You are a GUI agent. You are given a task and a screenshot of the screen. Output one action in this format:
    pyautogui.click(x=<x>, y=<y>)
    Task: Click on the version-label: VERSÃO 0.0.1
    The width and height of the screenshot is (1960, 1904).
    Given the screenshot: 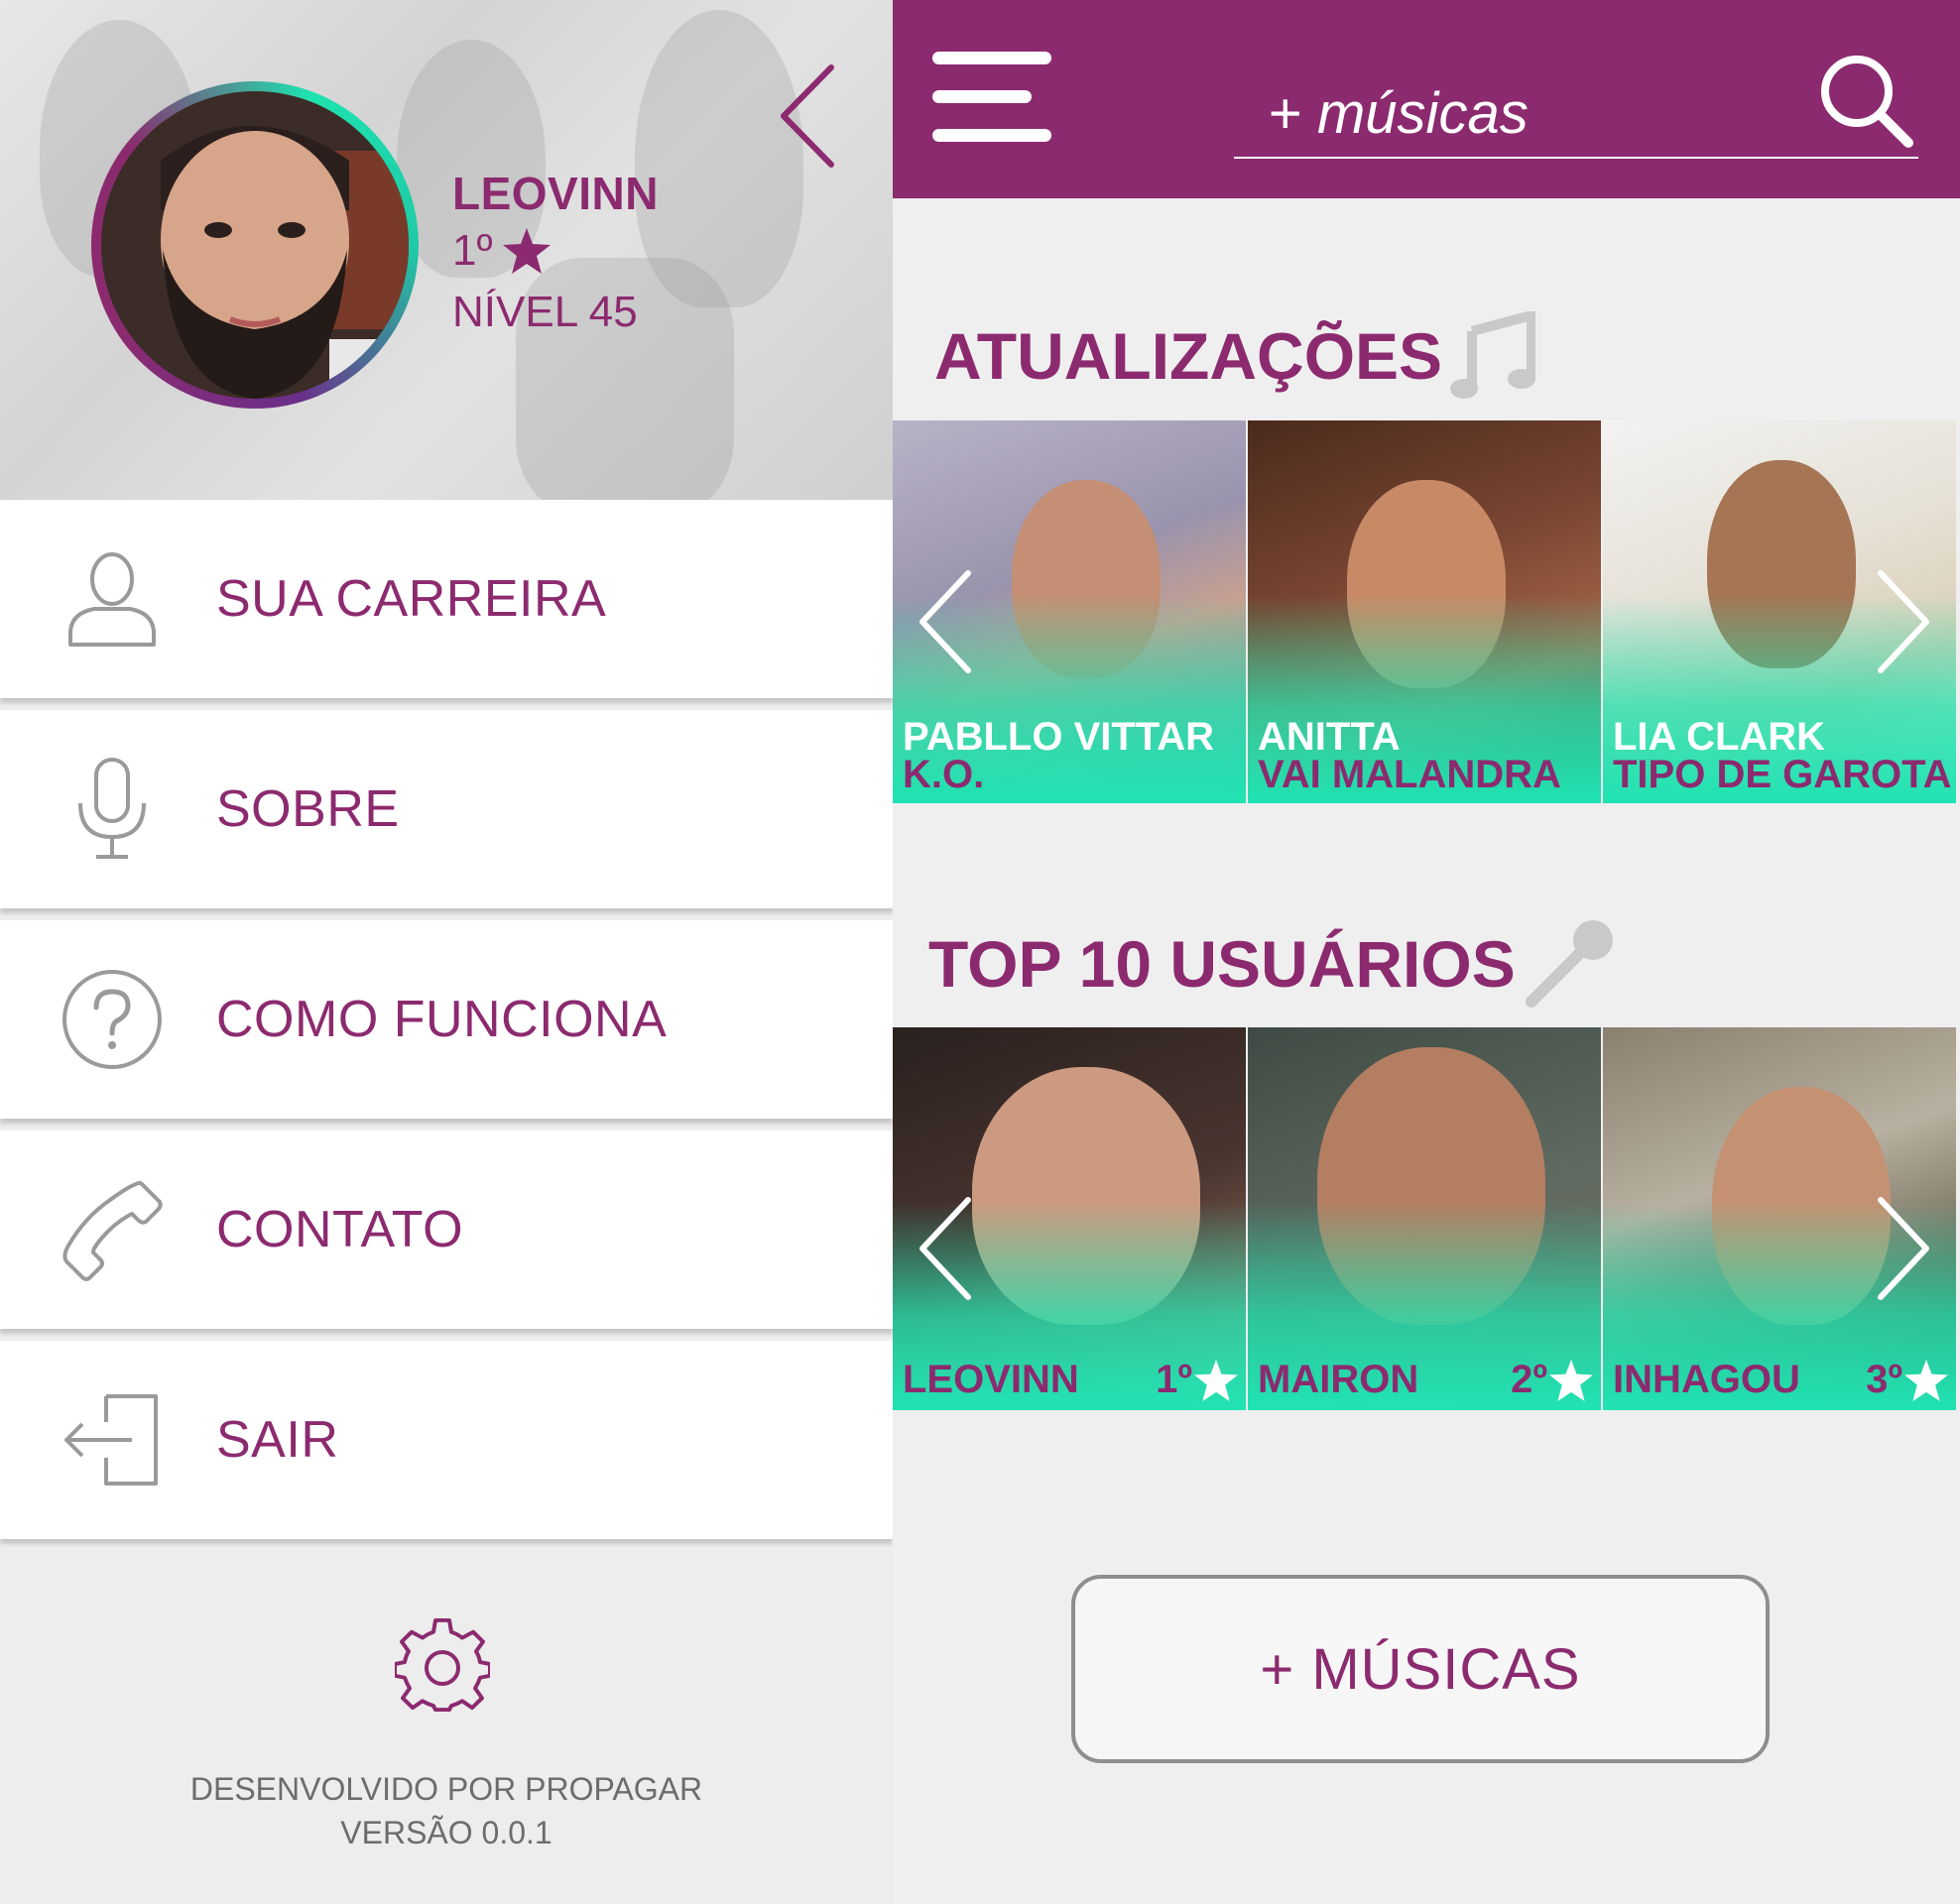 What is the action you would take?
    pyautogui.click(x=446, y=1832)
    